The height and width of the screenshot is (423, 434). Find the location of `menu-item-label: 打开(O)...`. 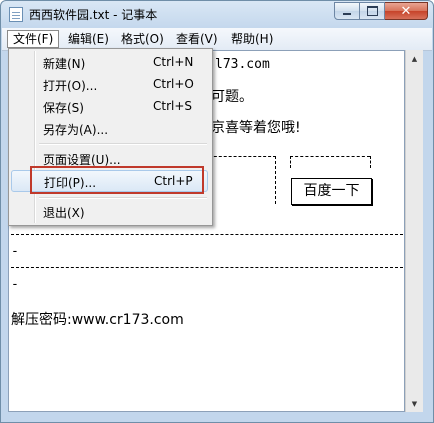

menu-item-label: 打开(O)... is located at coordinates (70, 86).